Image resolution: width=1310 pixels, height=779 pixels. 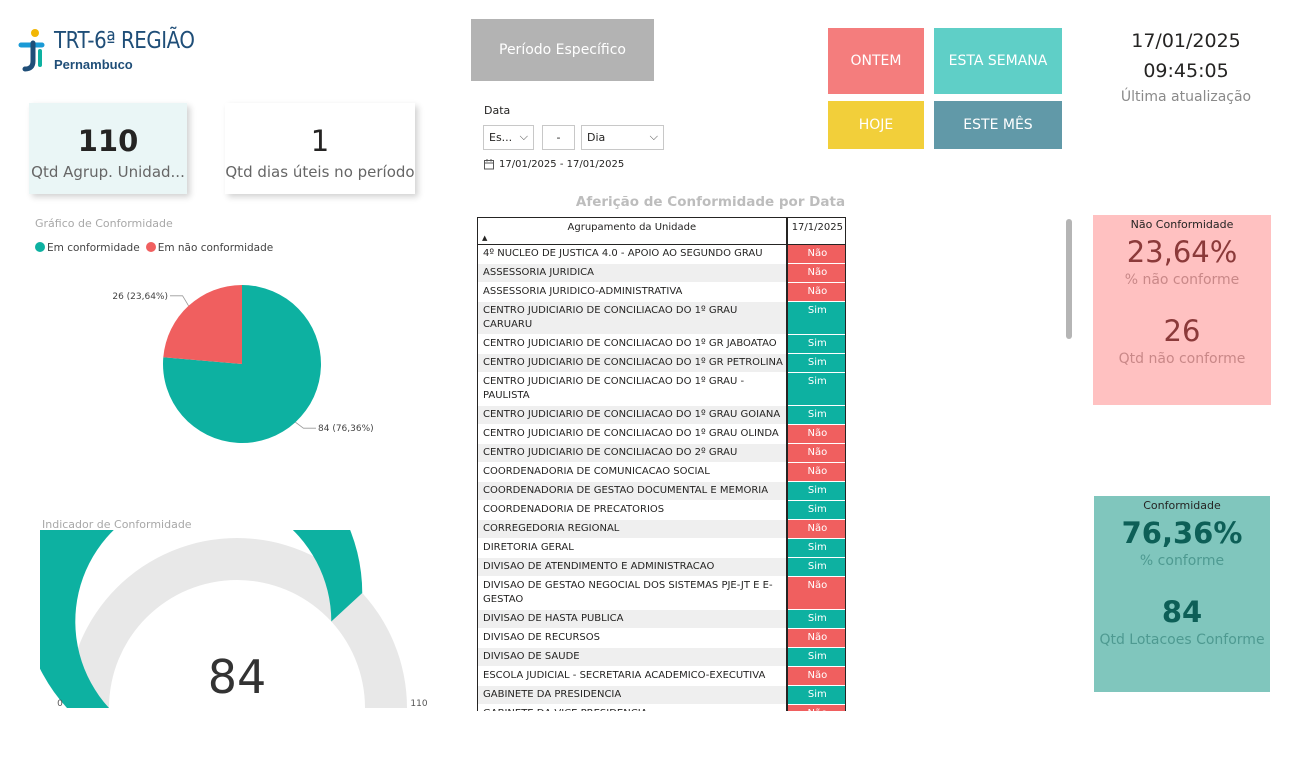 I want to click on conformidade-qtd: 84, so click(x=1182, y=612).